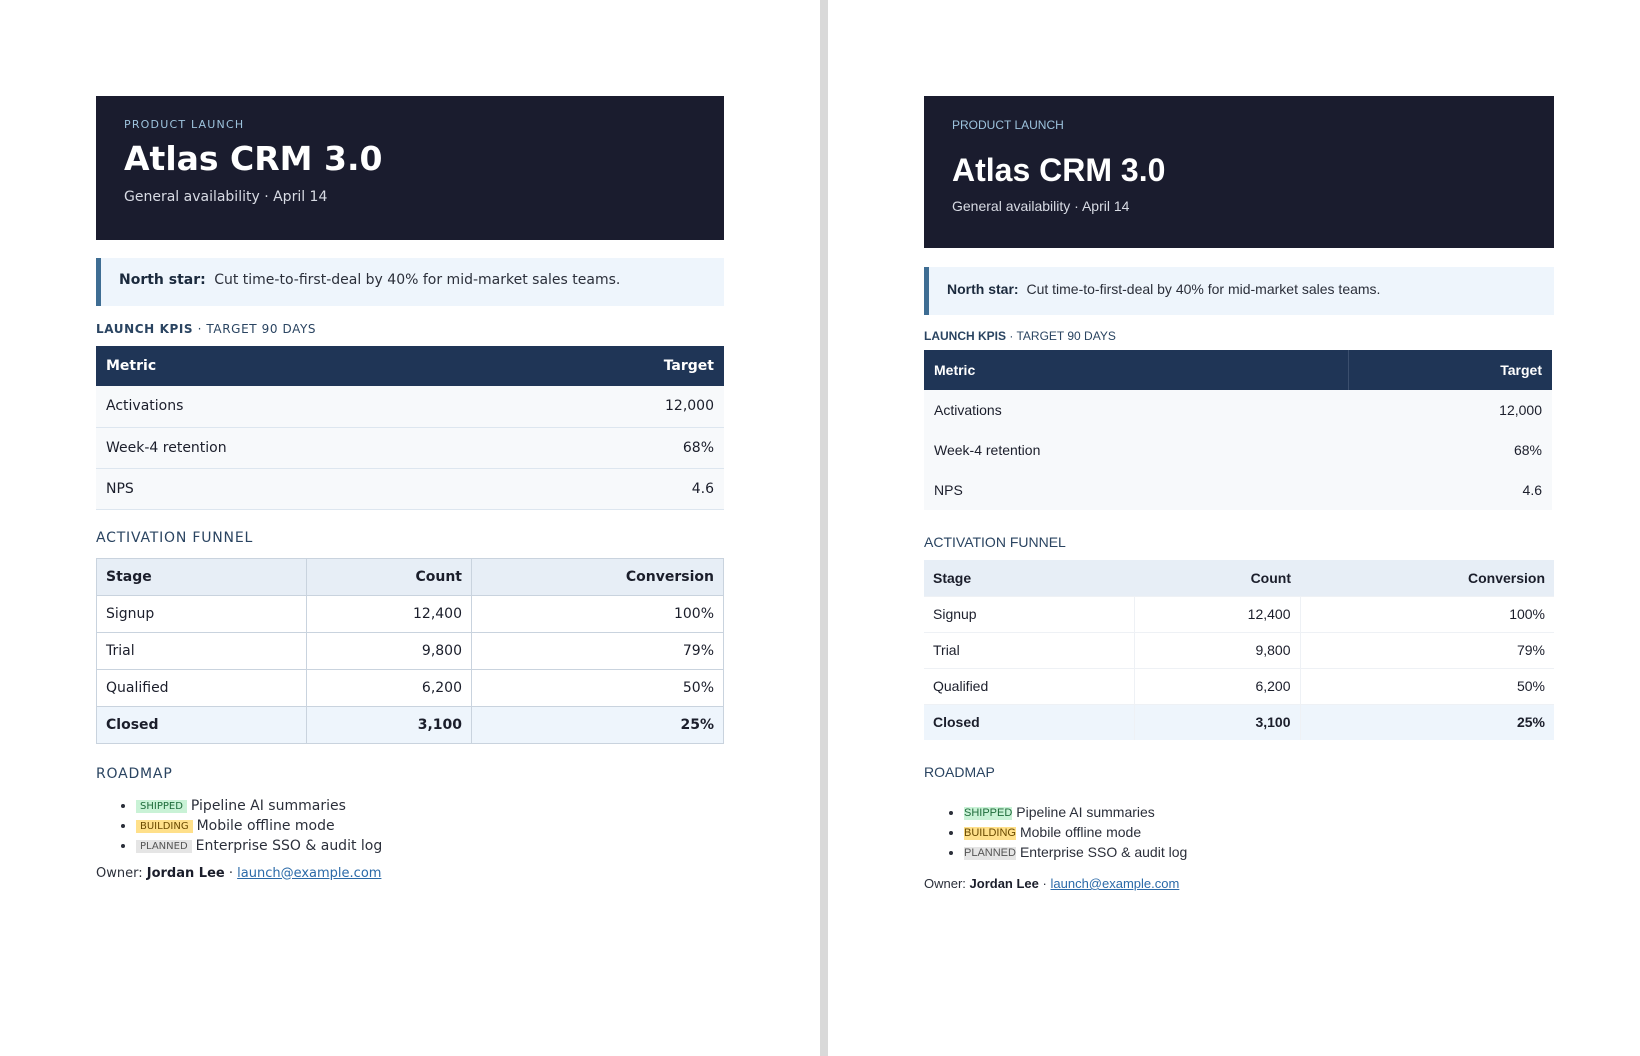 This screenshot has width=1640, height=1056. What do you see at coordinates (1217, 613) in the screenshot?
I see `funnel-count: 12,400` at bounding box center [1217, 613].